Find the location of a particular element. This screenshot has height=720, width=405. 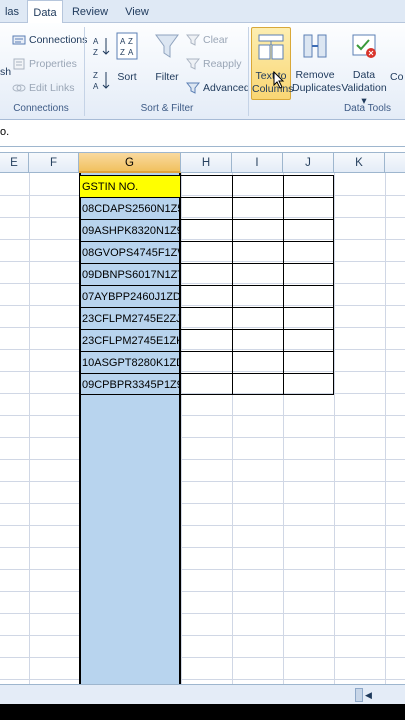

remove-duplicates-label-2: Duplicates is located at coordinates (317, 88).